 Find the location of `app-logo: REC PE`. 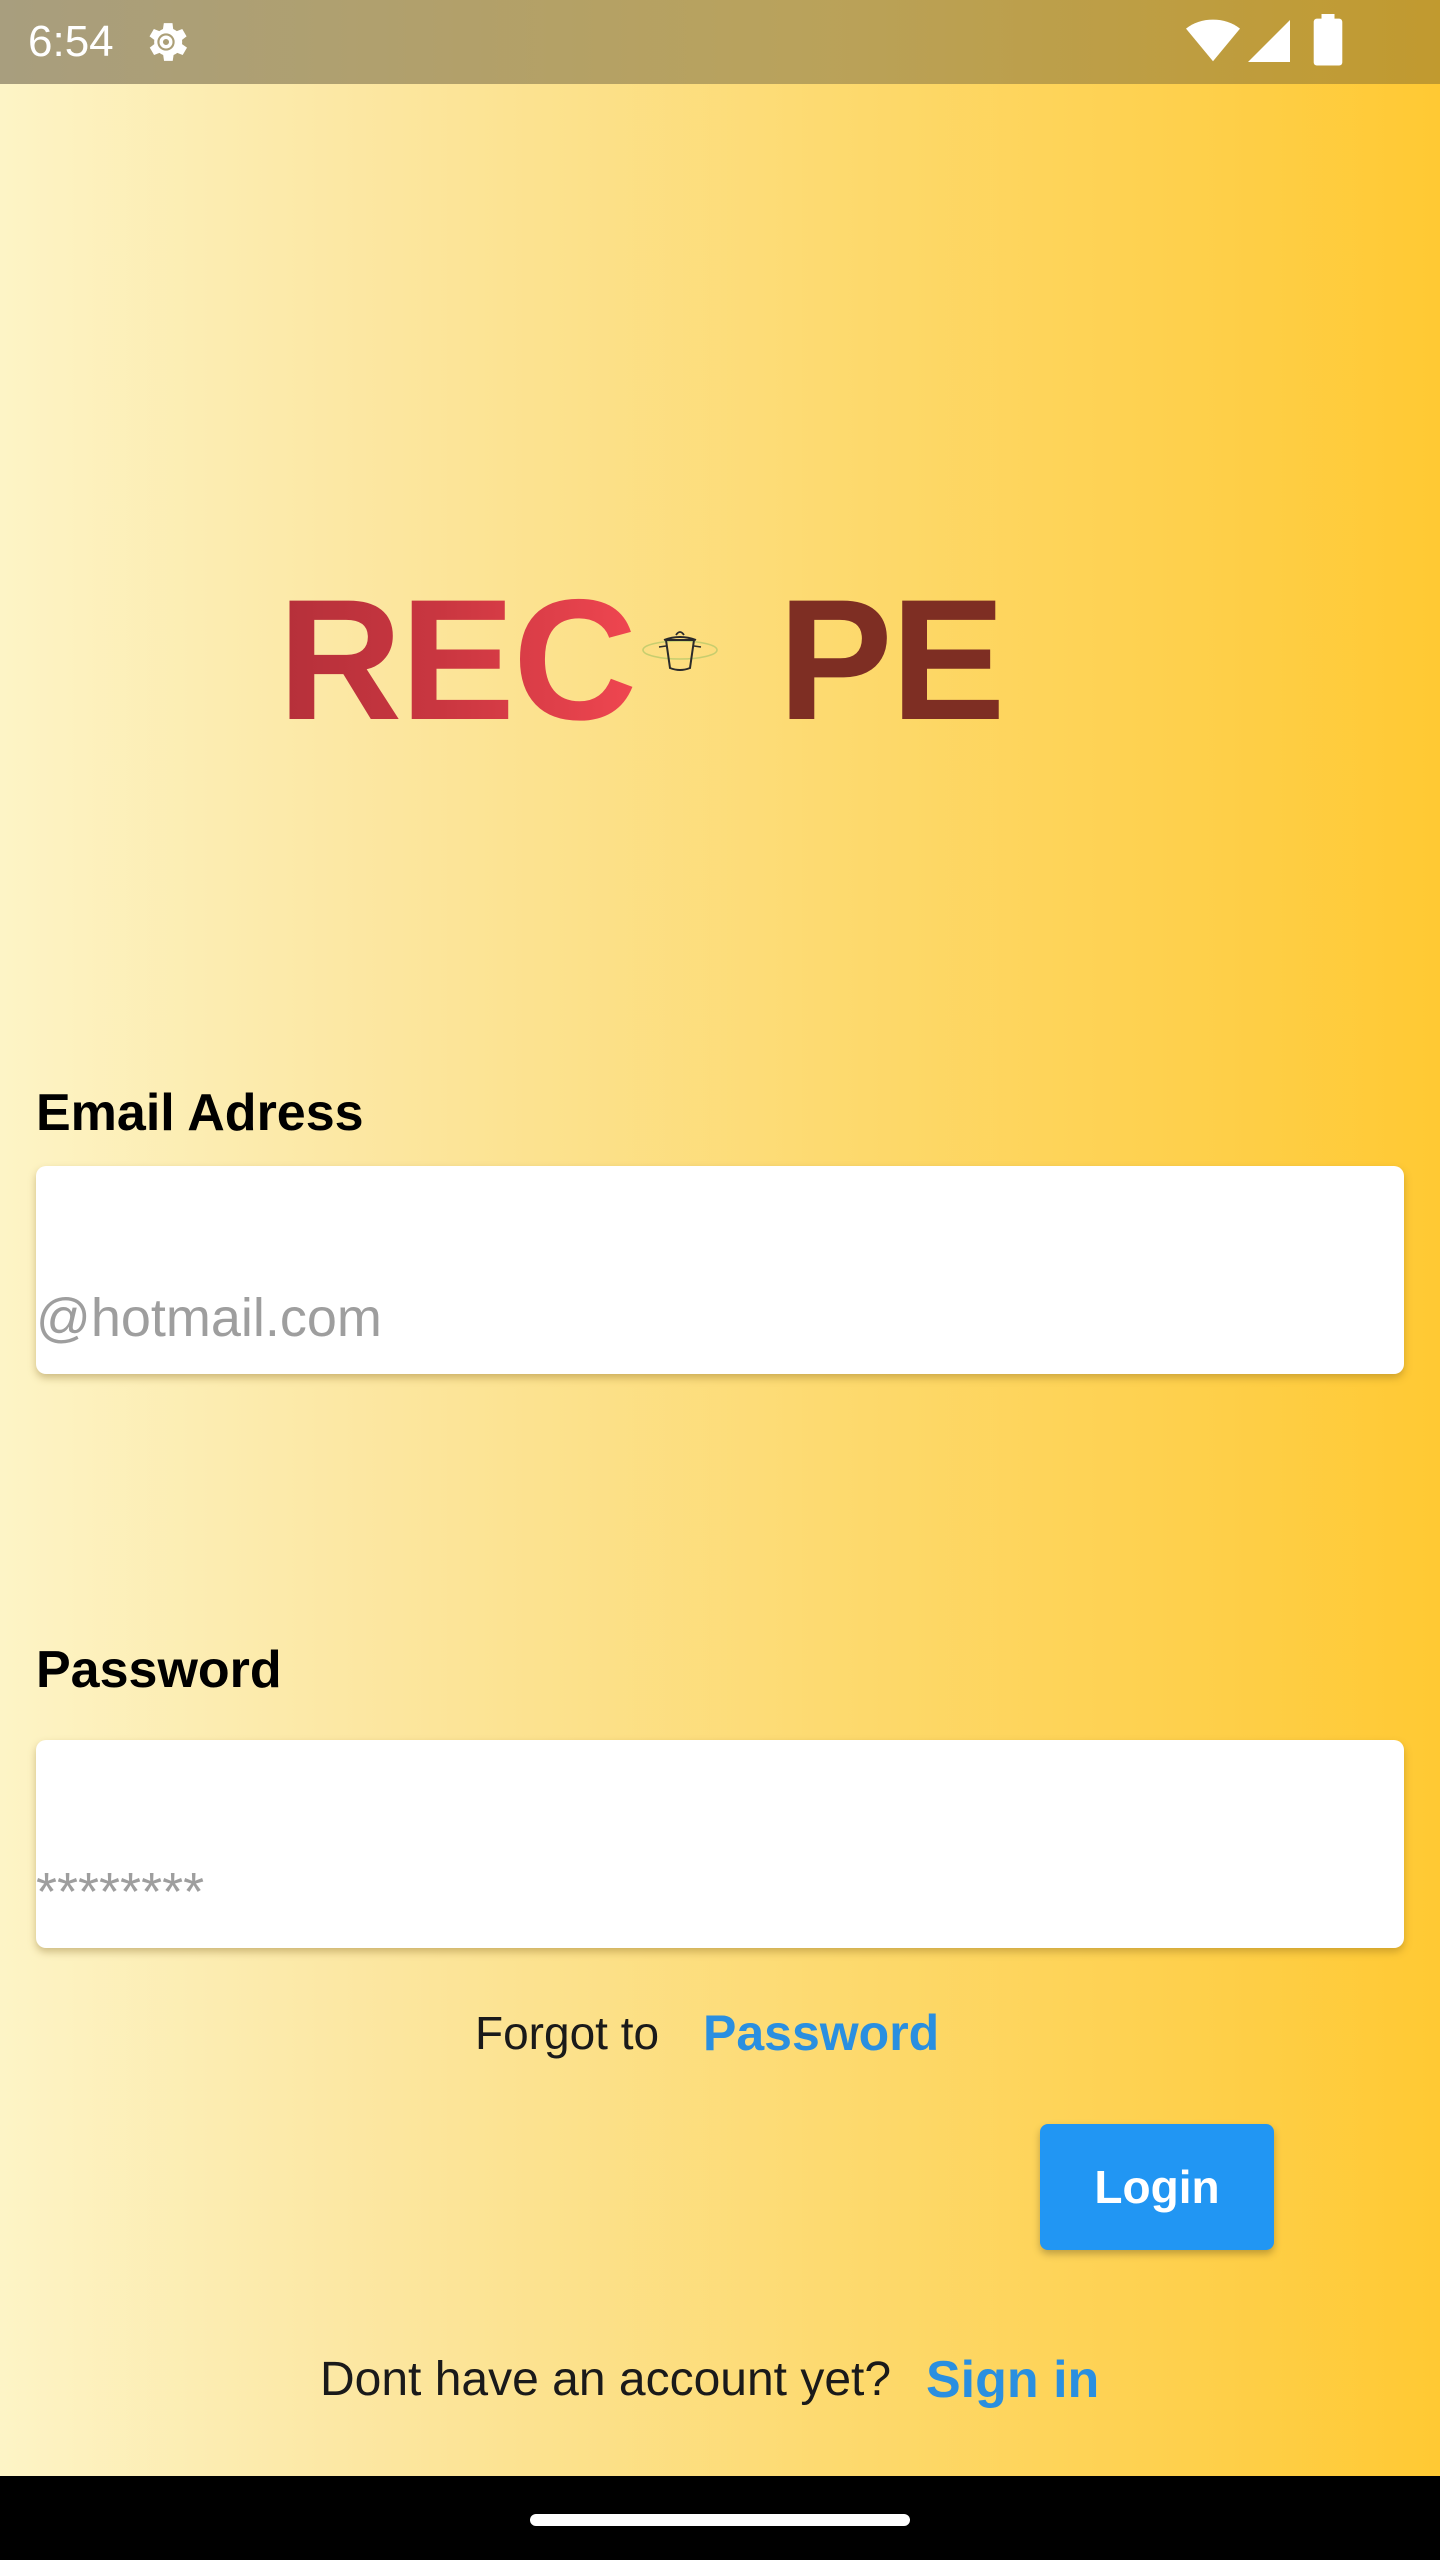

app-logo: REC PE is located at coordinates (648, 660).